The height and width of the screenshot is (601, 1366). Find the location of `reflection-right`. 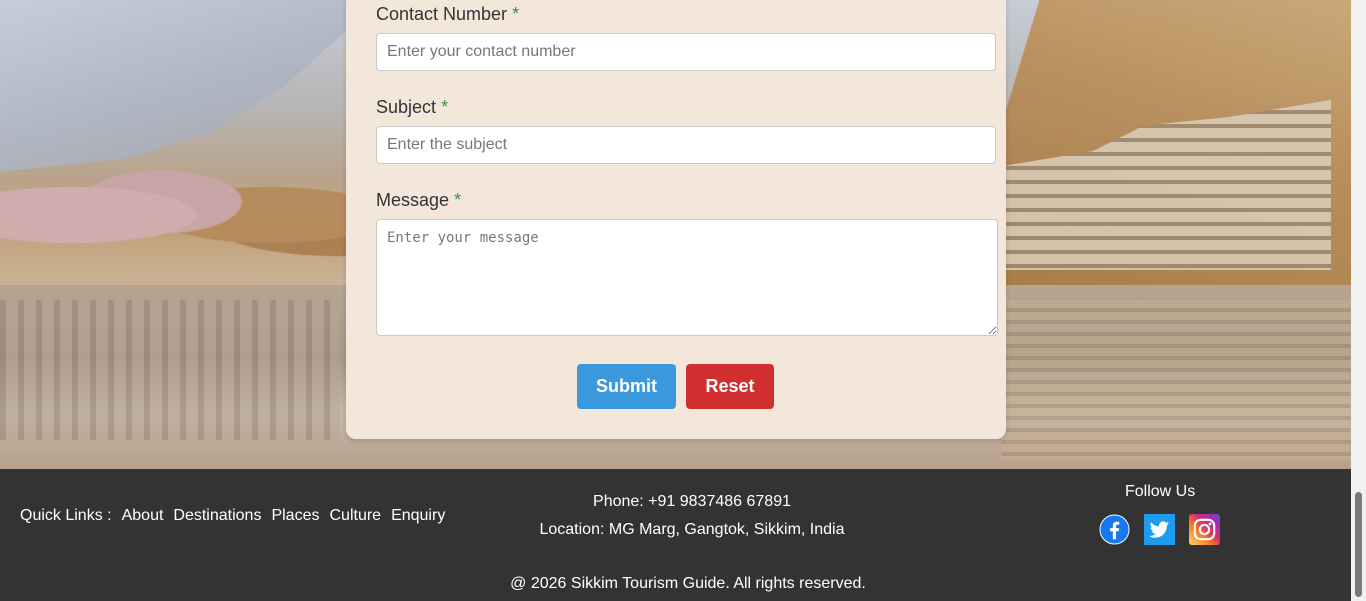

reflection-right is located at coordinates (1176, 380).